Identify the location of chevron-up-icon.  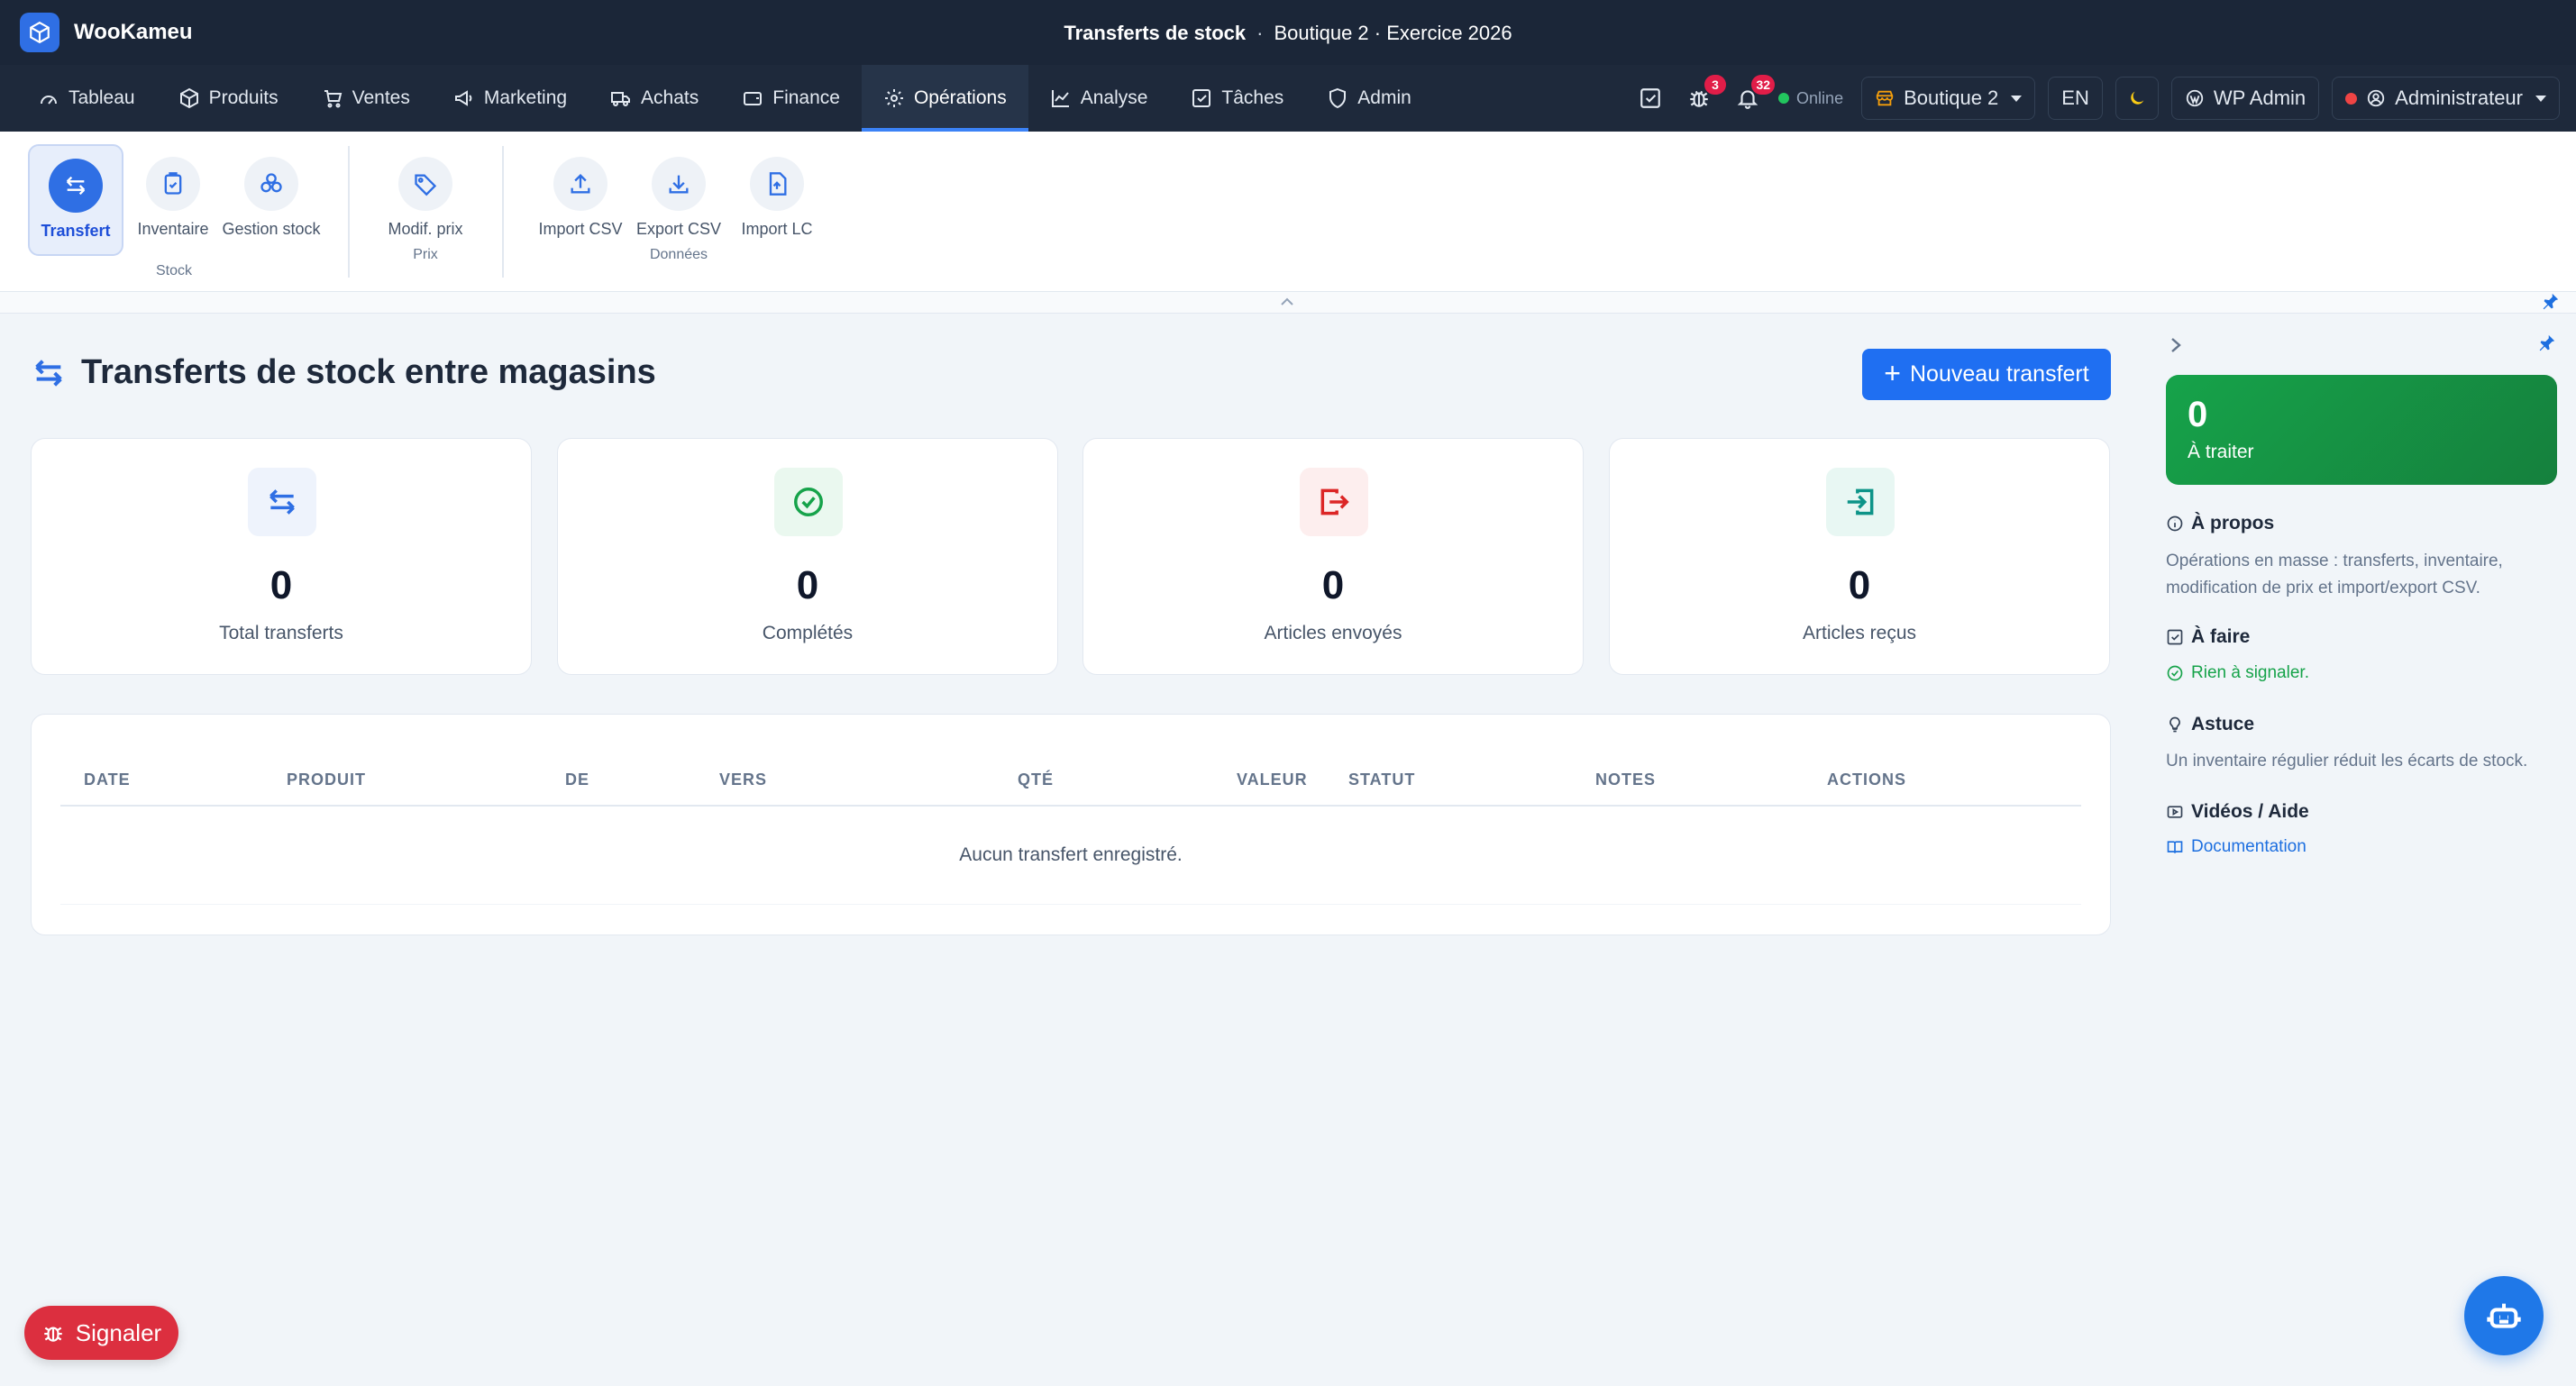
(1287, 301).